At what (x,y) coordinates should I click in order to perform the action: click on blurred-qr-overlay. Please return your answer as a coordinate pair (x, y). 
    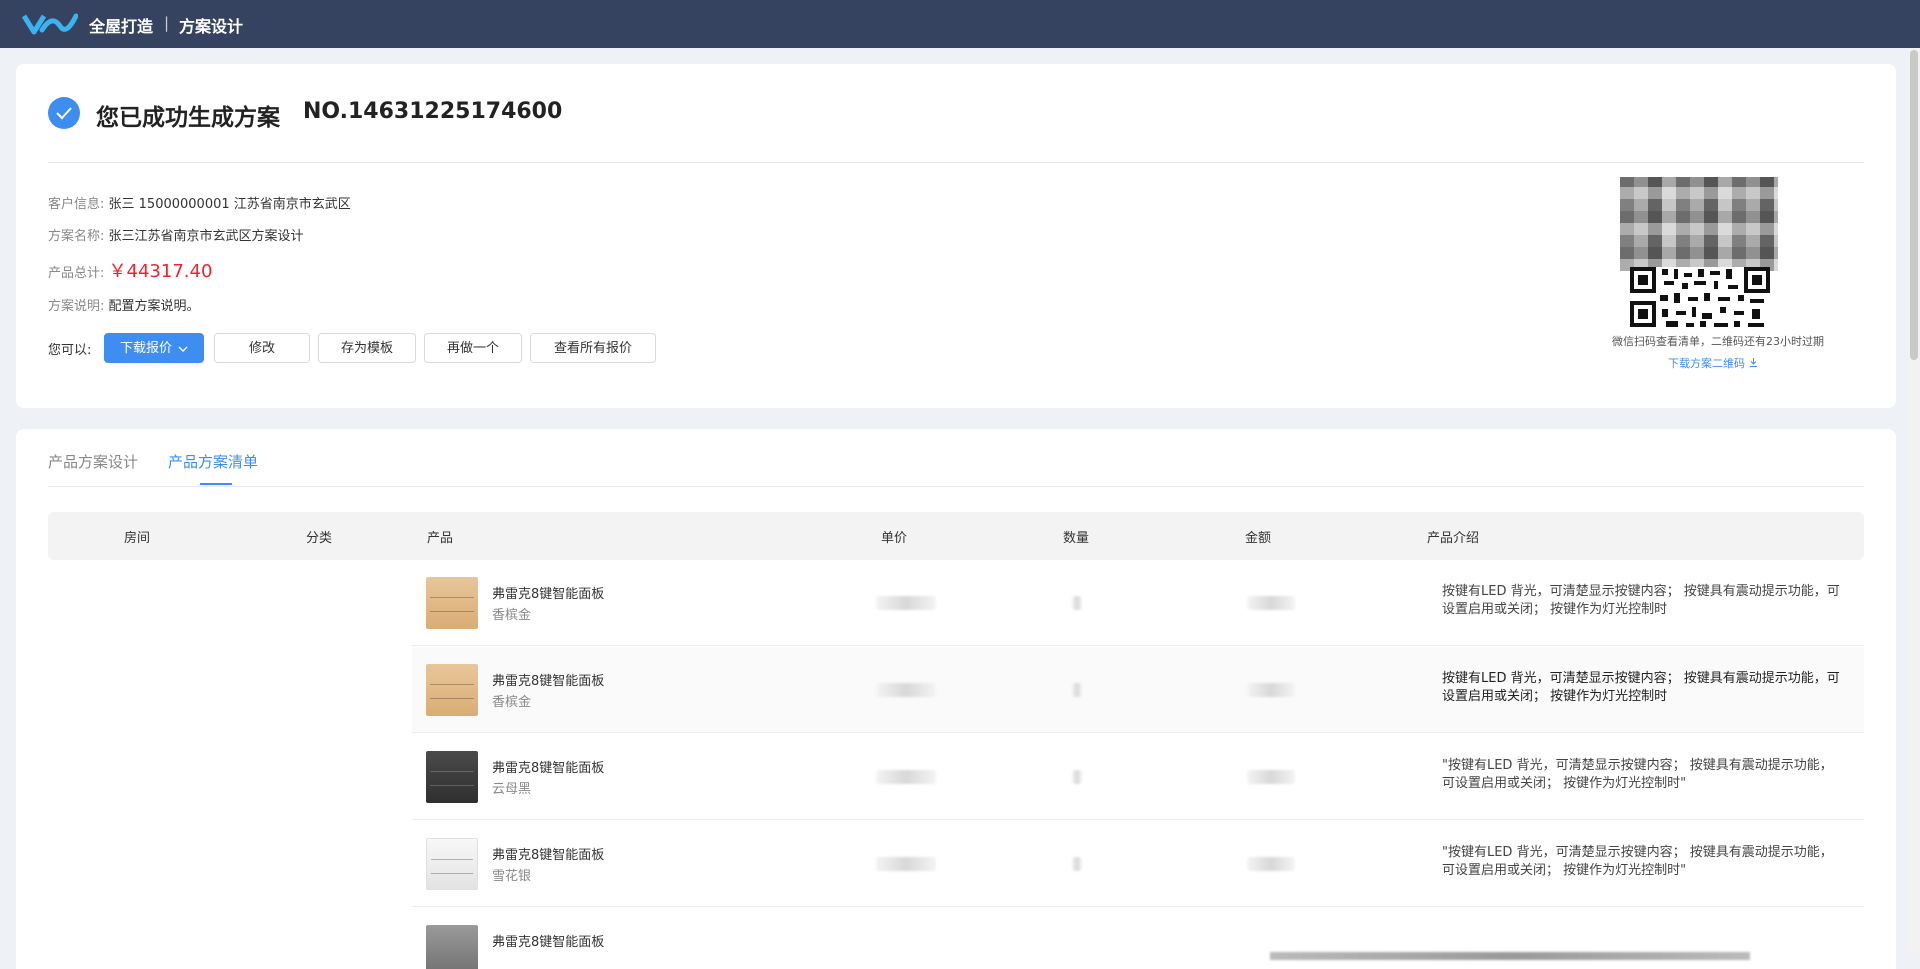
    Looking at the image, I should click on (1699, 224).